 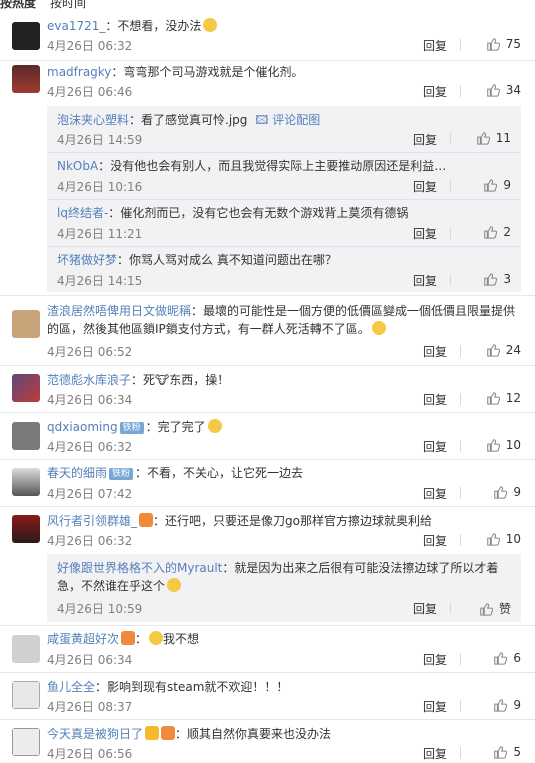 What do you see at coordinates (259, 734) in the screenshot?
I see `comment-text: 顺其自然你真要来也没办法` at bounding box center [259, 734].